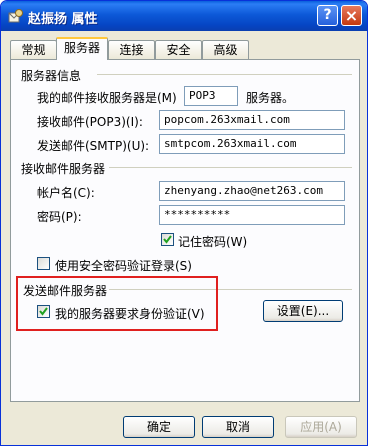 The height and width of the screenshot is (446, 368). What do you see at coordinates (43, 263) in the screenshot?
I see `secure-password-auth-checkbox` at bounding box center [43, 263].